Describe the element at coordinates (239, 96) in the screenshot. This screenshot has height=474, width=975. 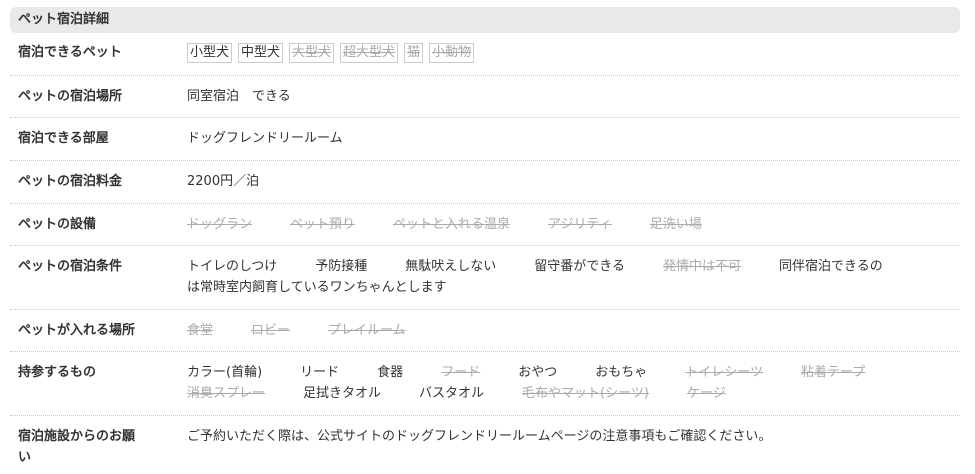
I see `row-value: 同室宿泊 できる` at that location.